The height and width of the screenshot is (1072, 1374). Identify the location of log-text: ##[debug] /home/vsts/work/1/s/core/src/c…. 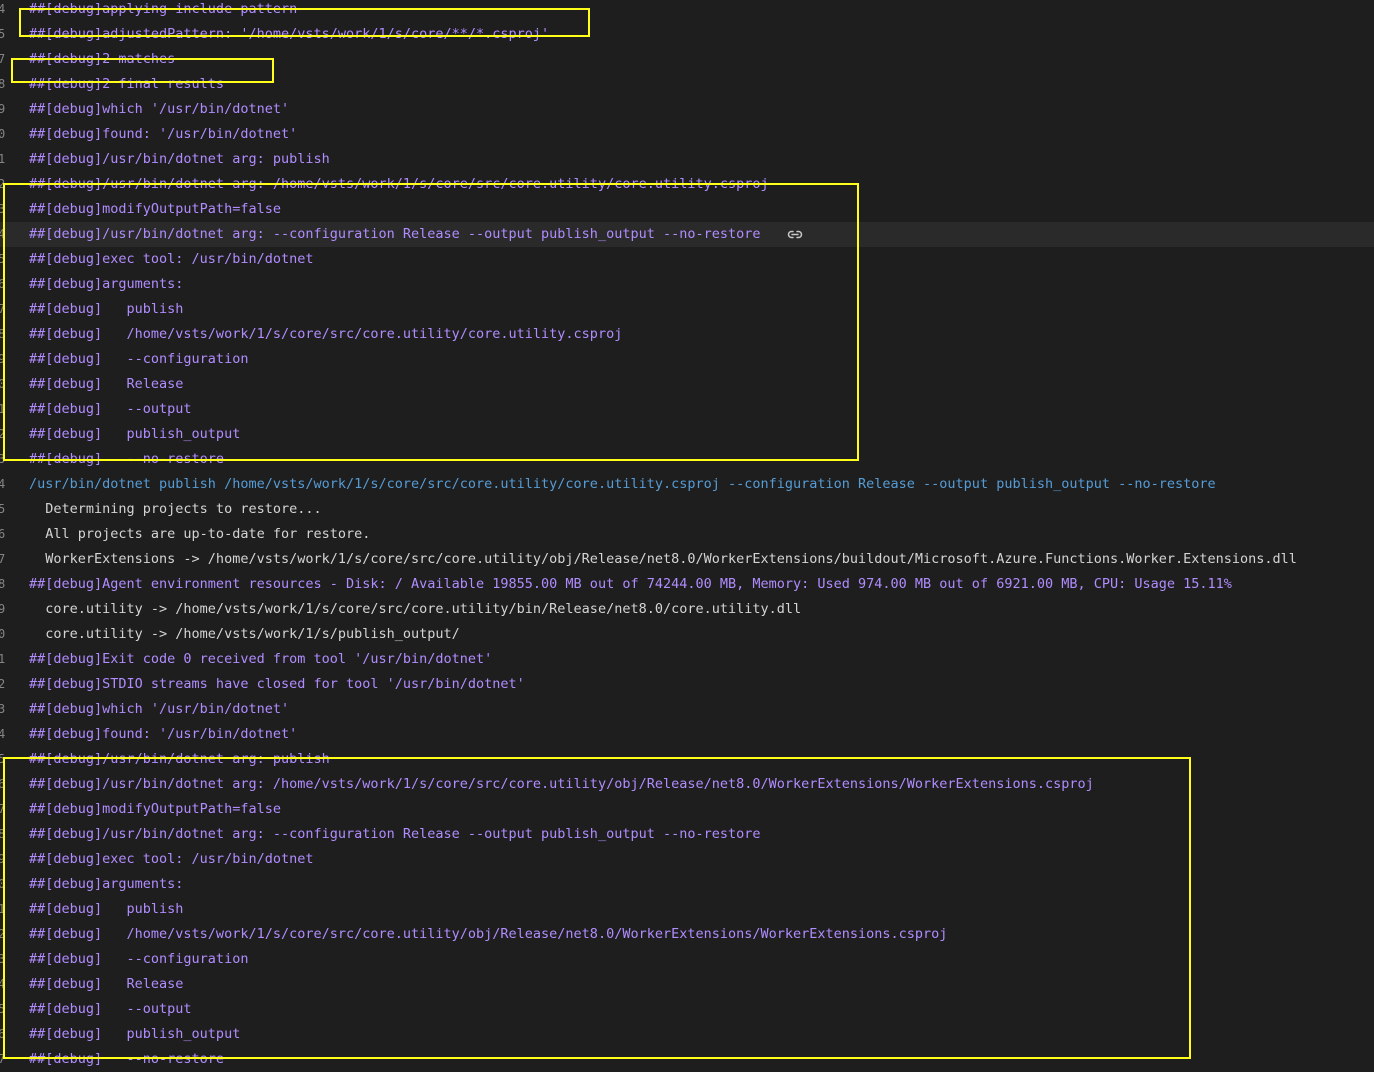
(326, 334).